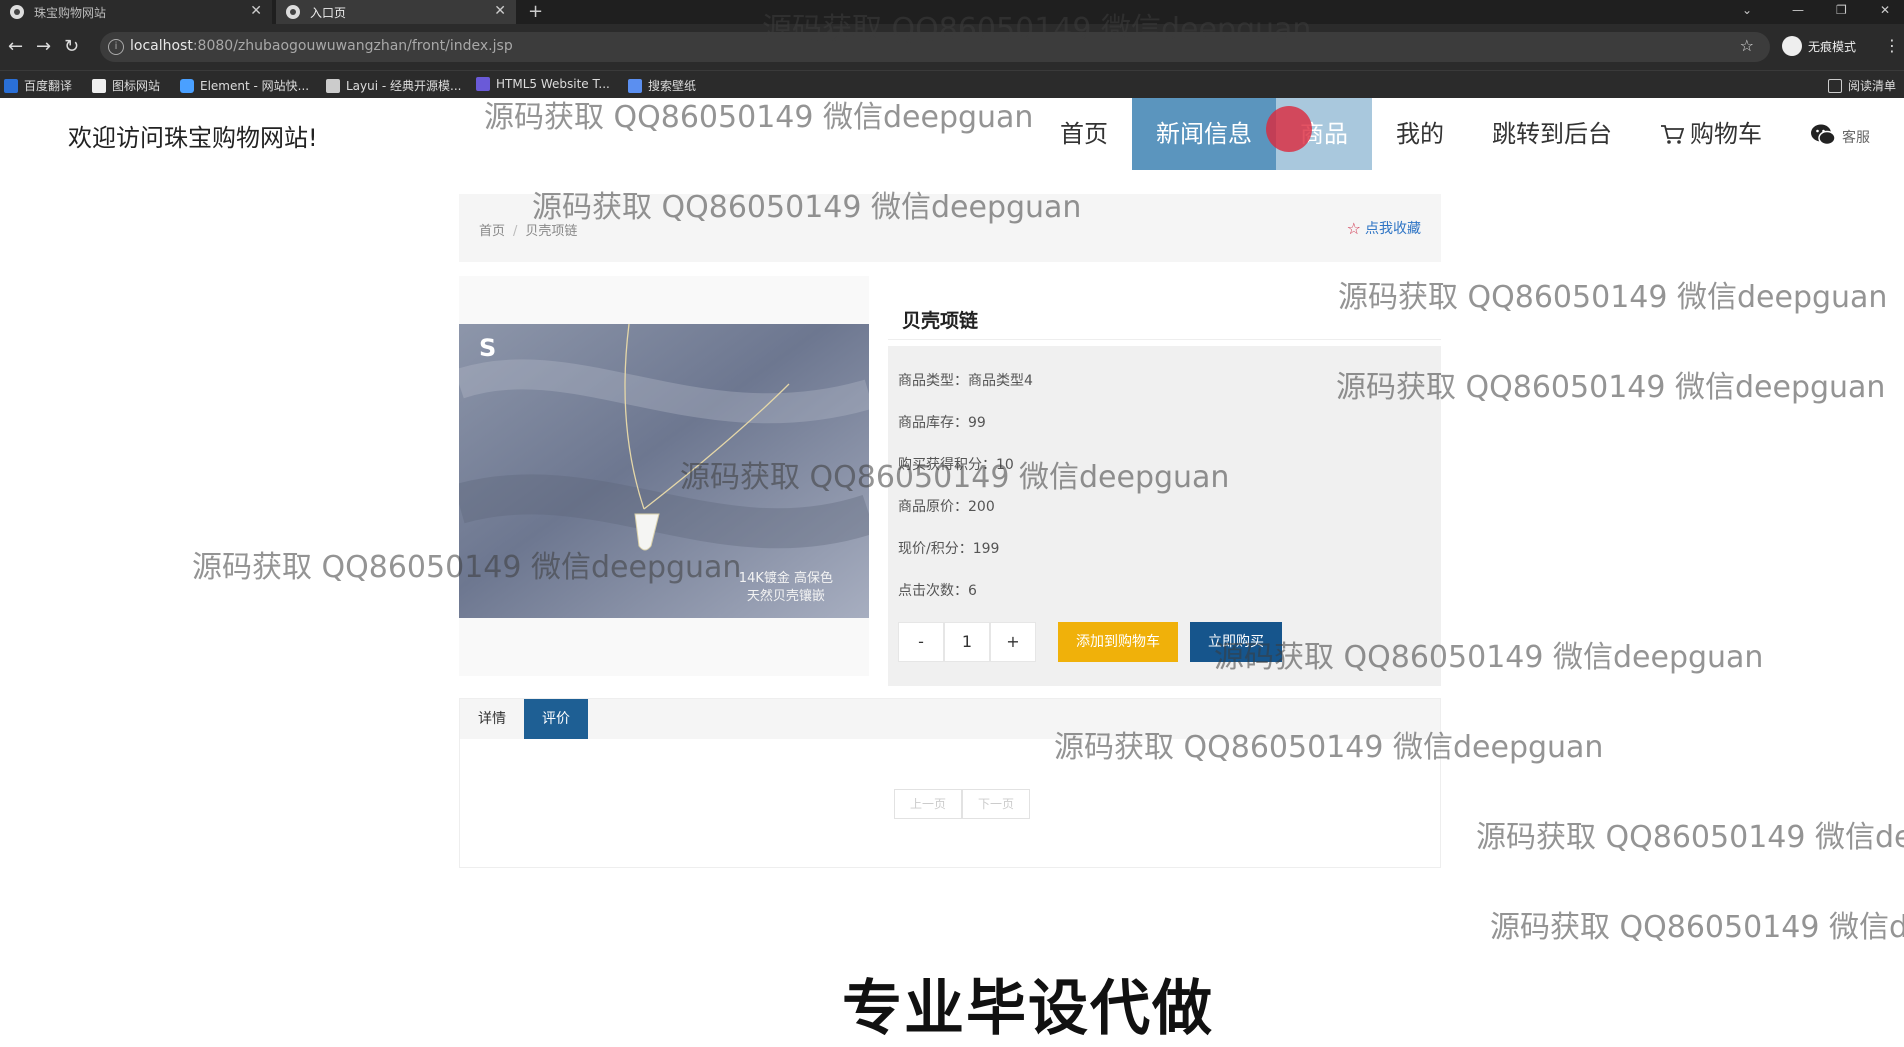 The width and height of the screenshot is (1904, 1047). What do you see at coordinates (1747, 10) in the screenshot?
I see `tab-search-icon: ⌄` at bounding box center [1747, 10].